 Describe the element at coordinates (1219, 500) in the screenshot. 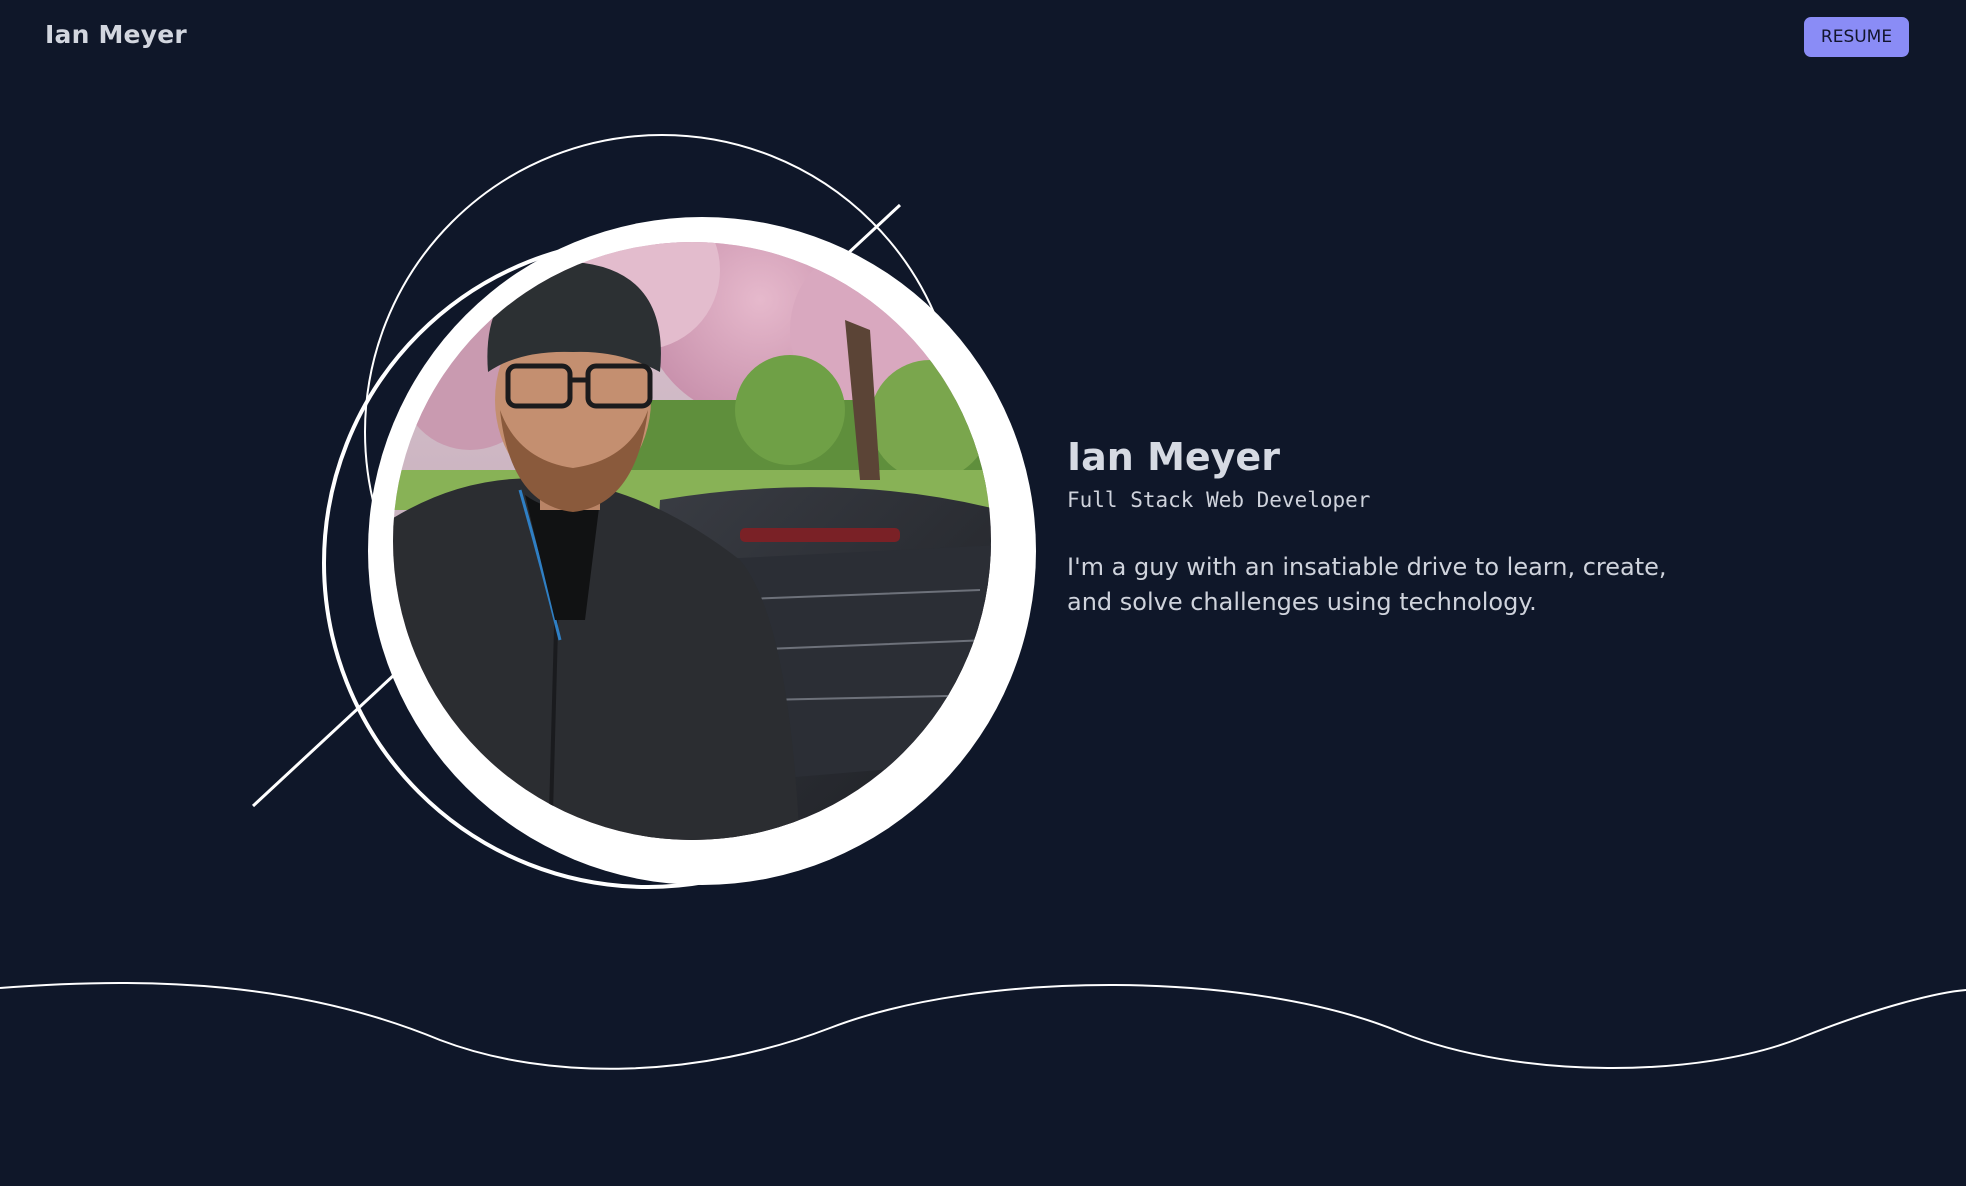

I see `hero-role: Full Stack Web Developer` at that location.